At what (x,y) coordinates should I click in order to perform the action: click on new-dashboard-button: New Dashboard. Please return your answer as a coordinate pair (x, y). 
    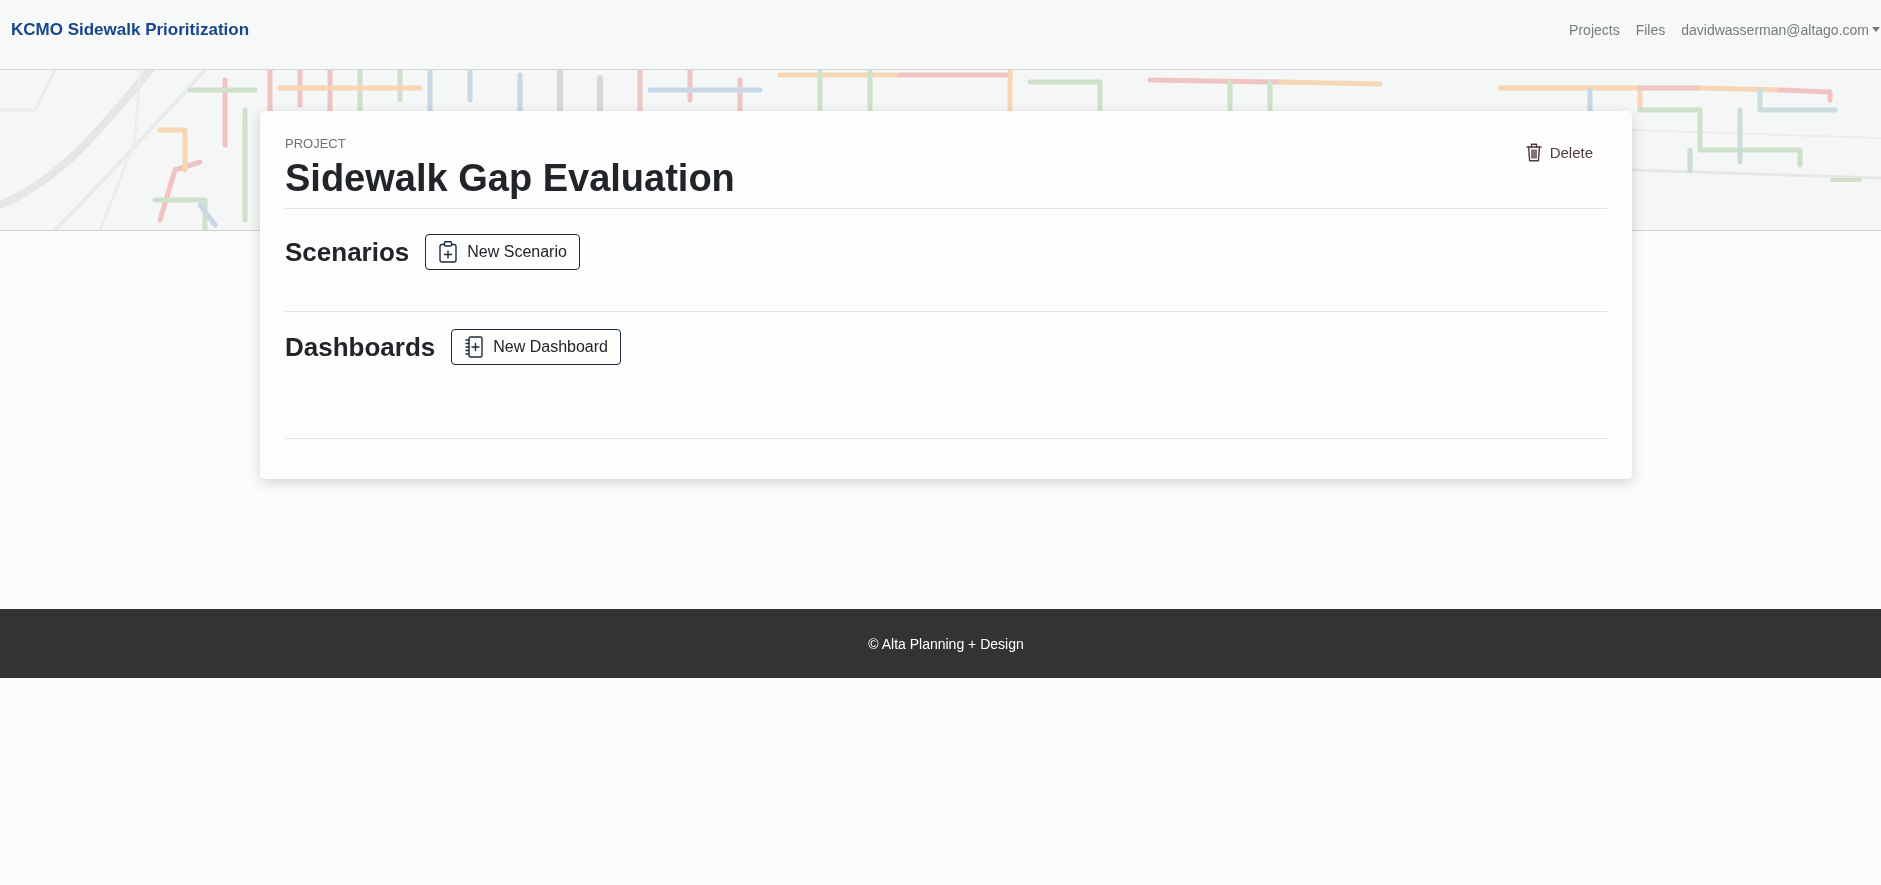
    Looking at the image, I should click on (536, 347).